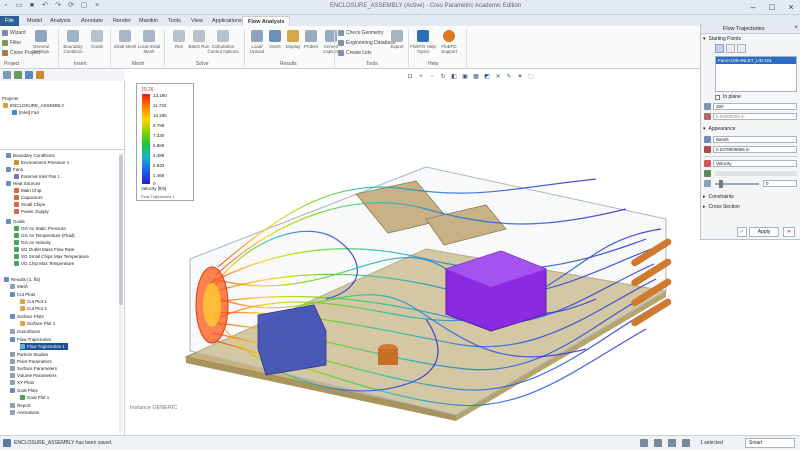 Image resolution: width=800 pixels, height=450 pixels. I want to click on tree-item: Mesh, so click(19, 286).